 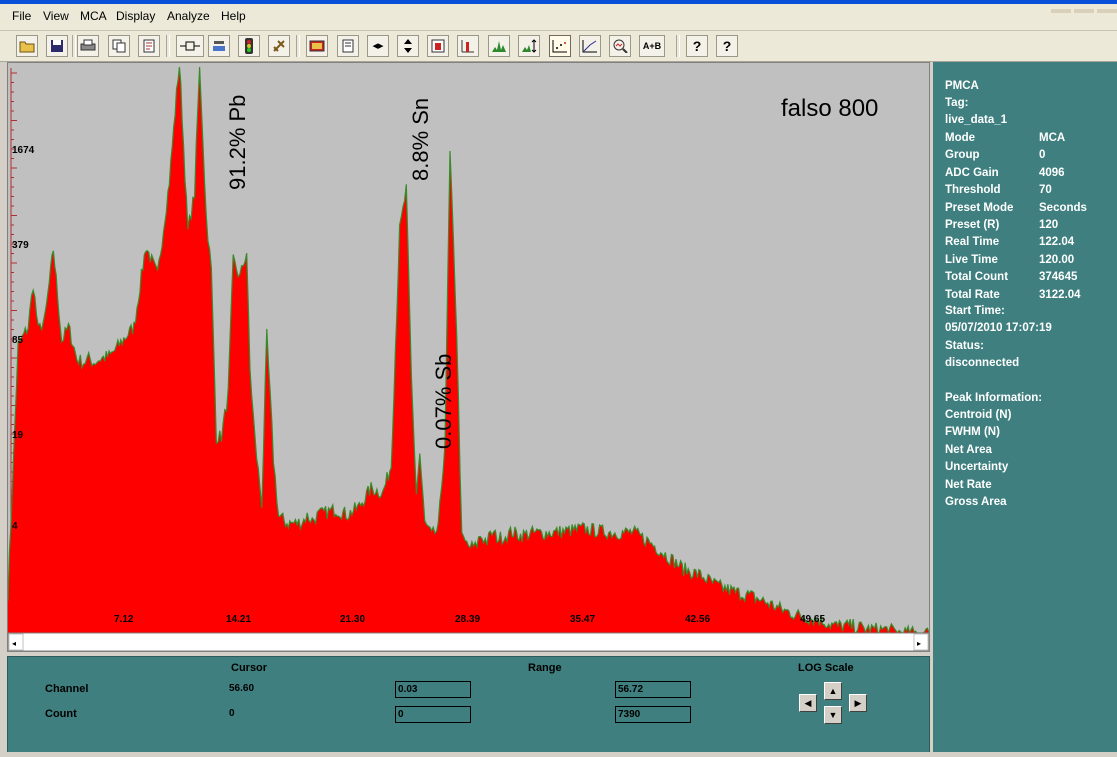 I want to click on peak-info-row: Uncertainty, so click(x=977, y=467).